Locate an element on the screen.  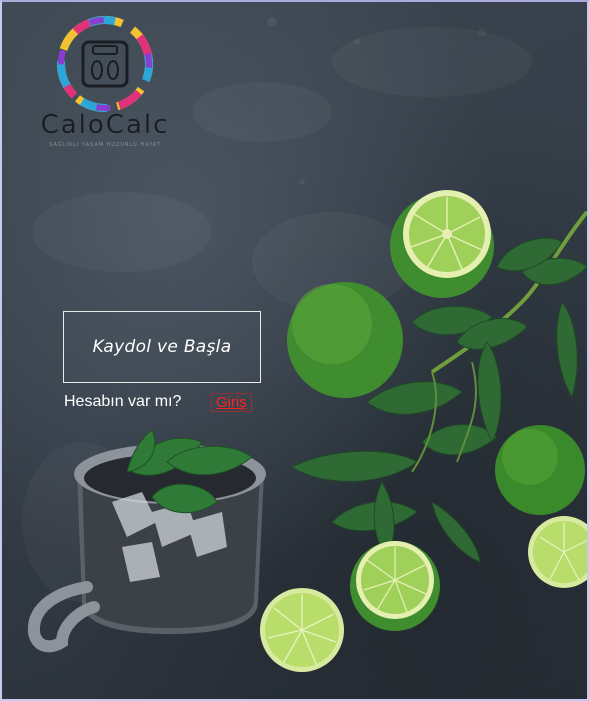
signup-button: Kaydol ve Başla is located at coordinates (162, 347).